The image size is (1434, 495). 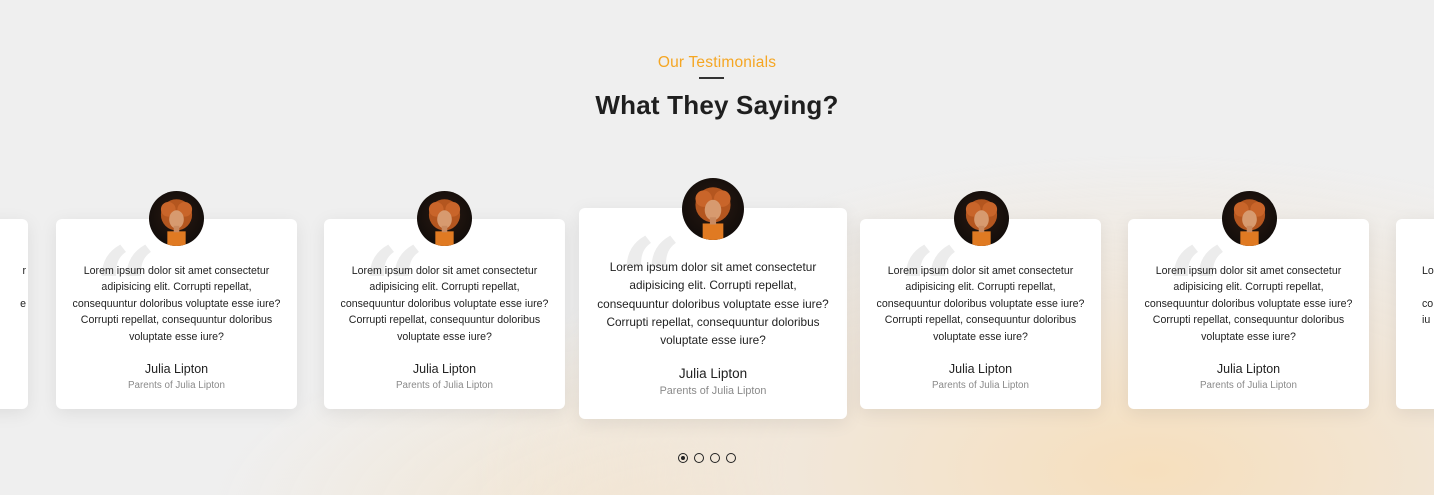 I want to click on title-divider, so click(x=711, y=78).